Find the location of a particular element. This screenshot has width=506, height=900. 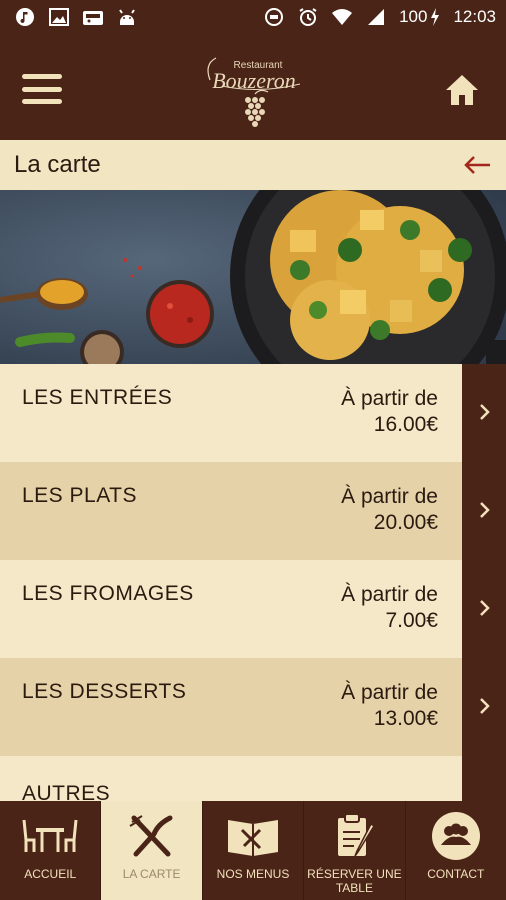

status-bar: 100 12:03 is located at coordinates (253, 17).